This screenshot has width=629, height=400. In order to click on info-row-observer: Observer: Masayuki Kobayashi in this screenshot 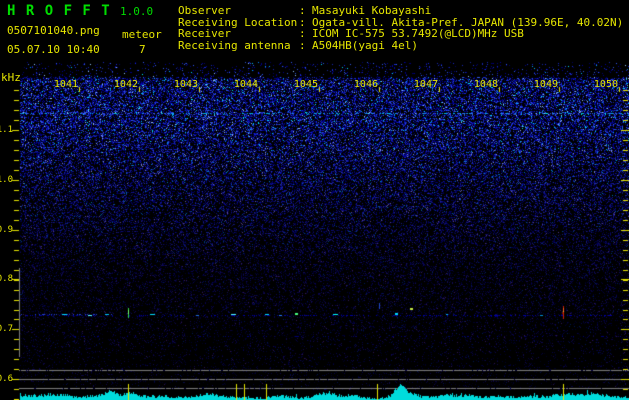, I will do `click(400, 11)`.